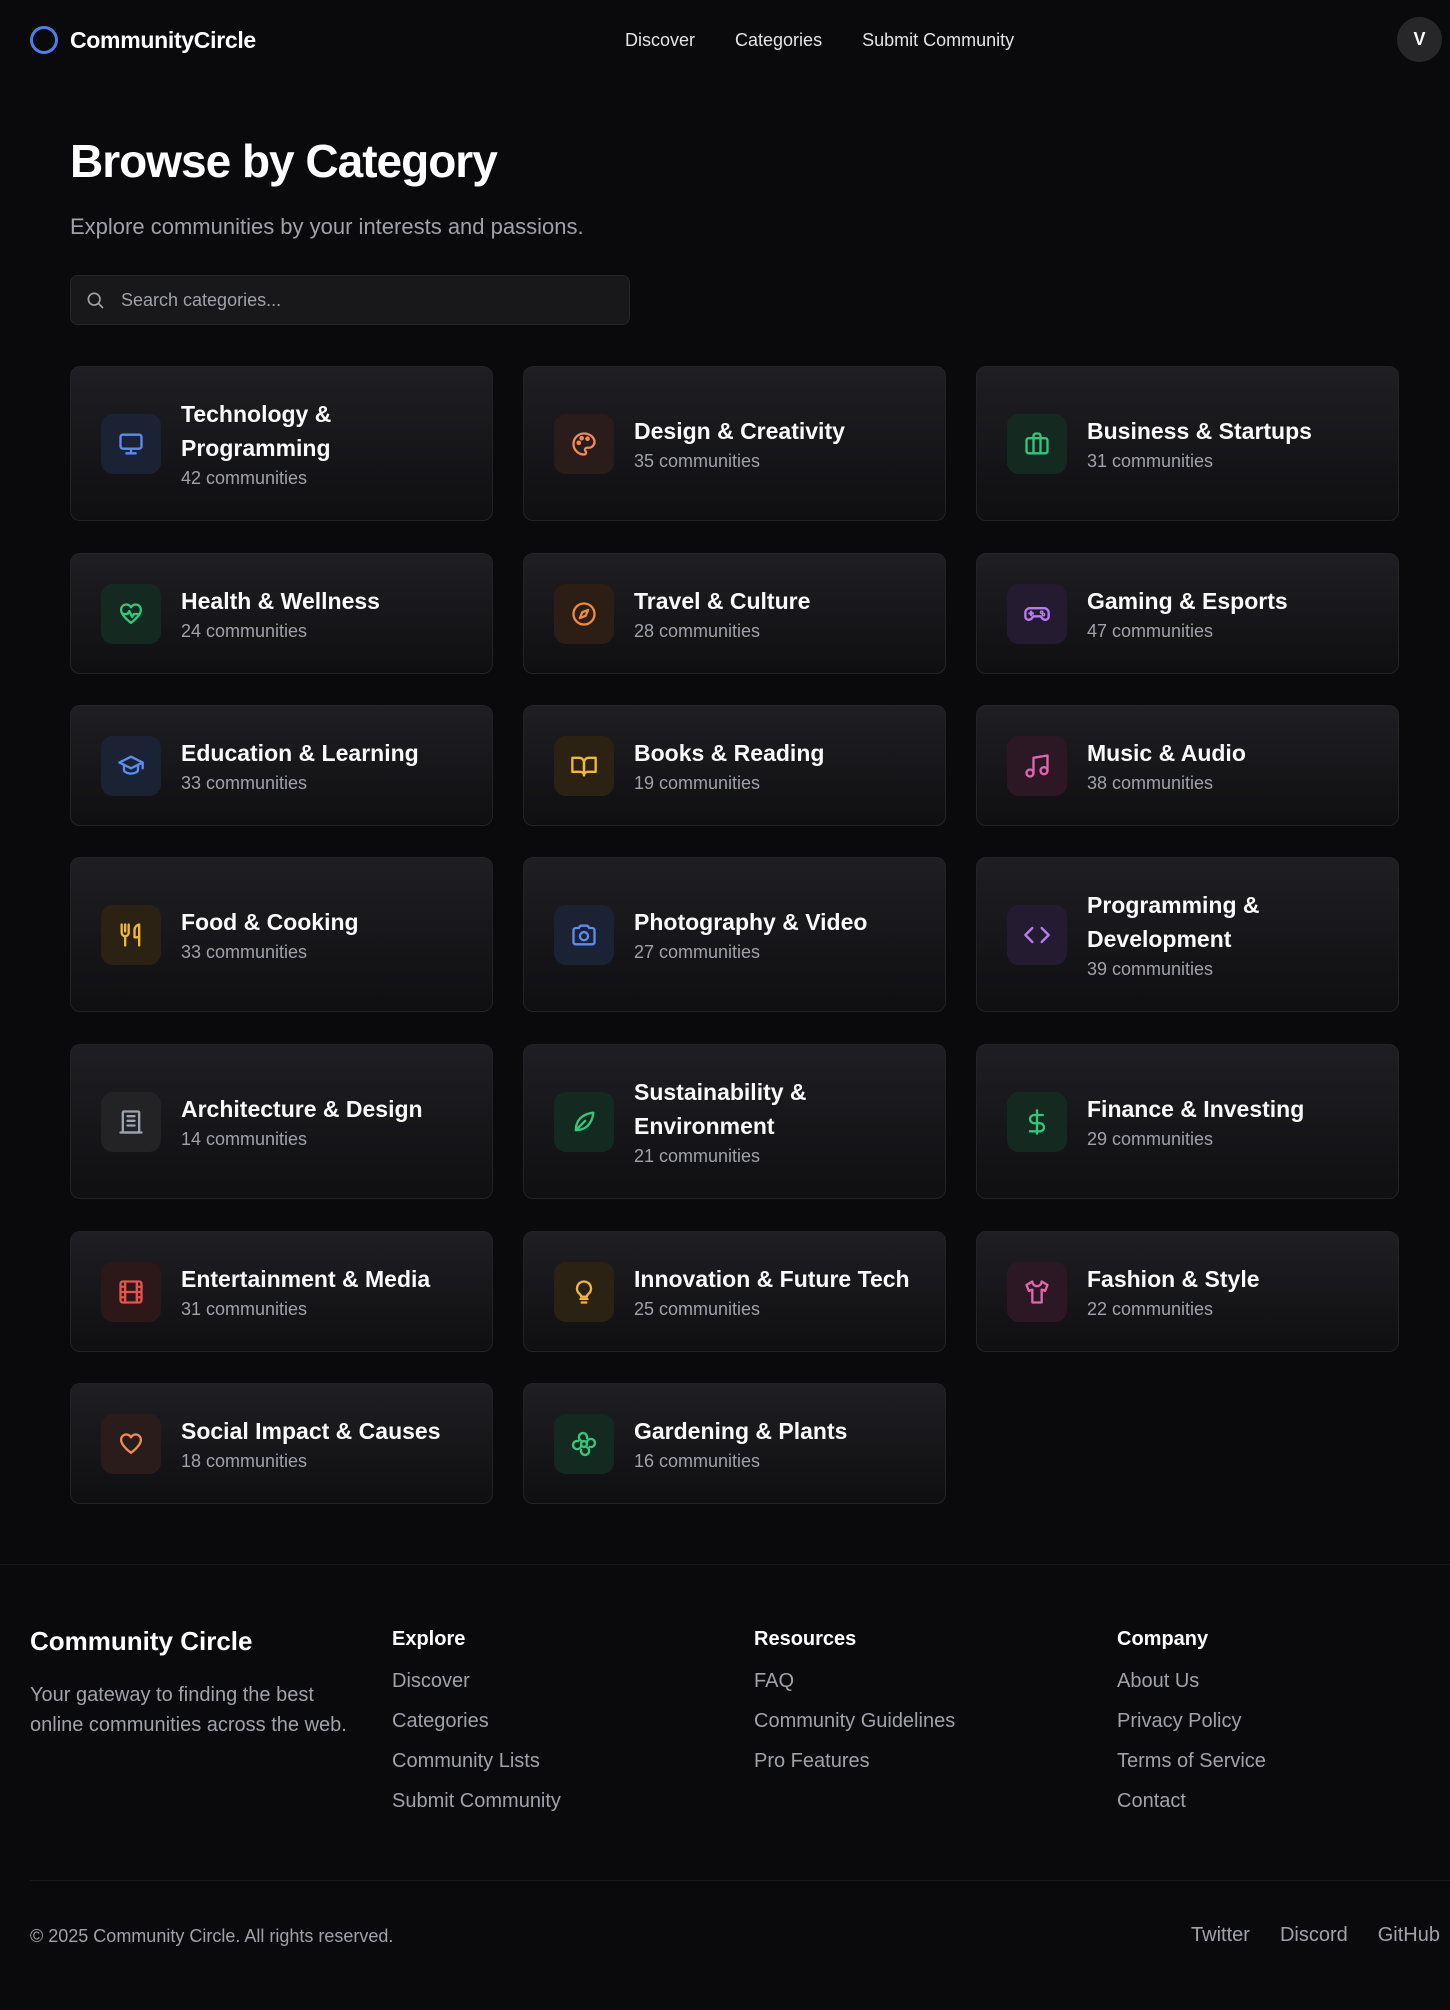  I want to click on category-card: Social Impact & Causes 18 communities, so click(281, 1443).